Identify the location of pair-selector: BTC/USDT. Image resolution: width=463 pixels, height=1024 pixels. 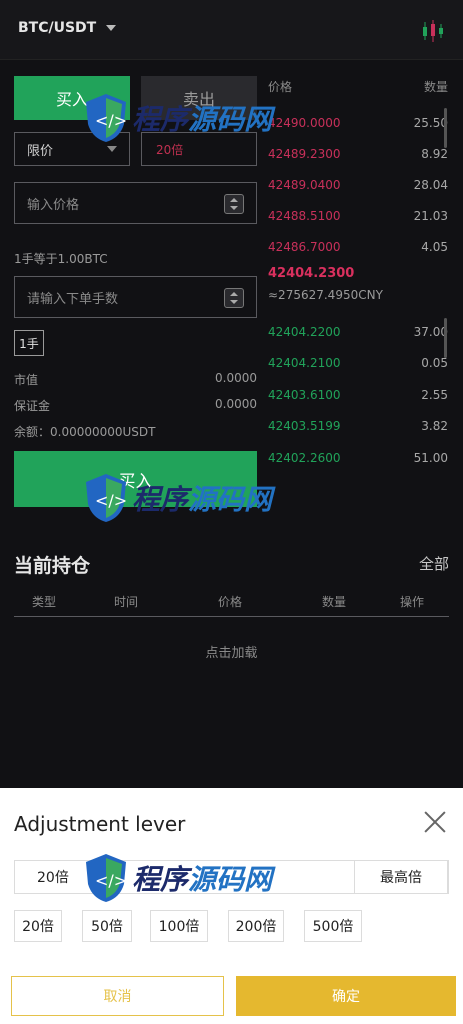
(67, 28).